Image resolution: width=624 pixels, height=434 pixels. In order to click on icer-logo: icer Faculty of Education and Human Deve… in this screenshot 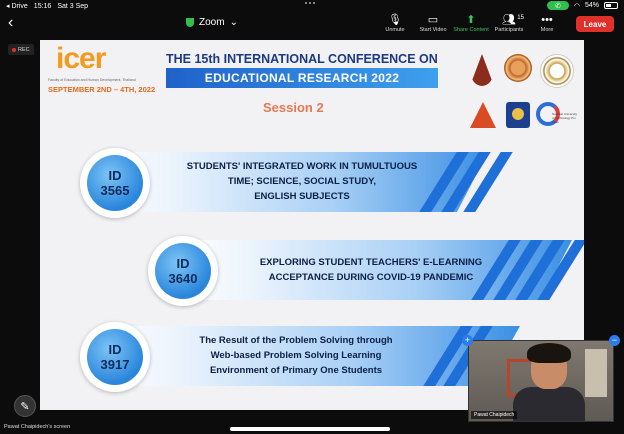, I will do `click(102, 68)`.